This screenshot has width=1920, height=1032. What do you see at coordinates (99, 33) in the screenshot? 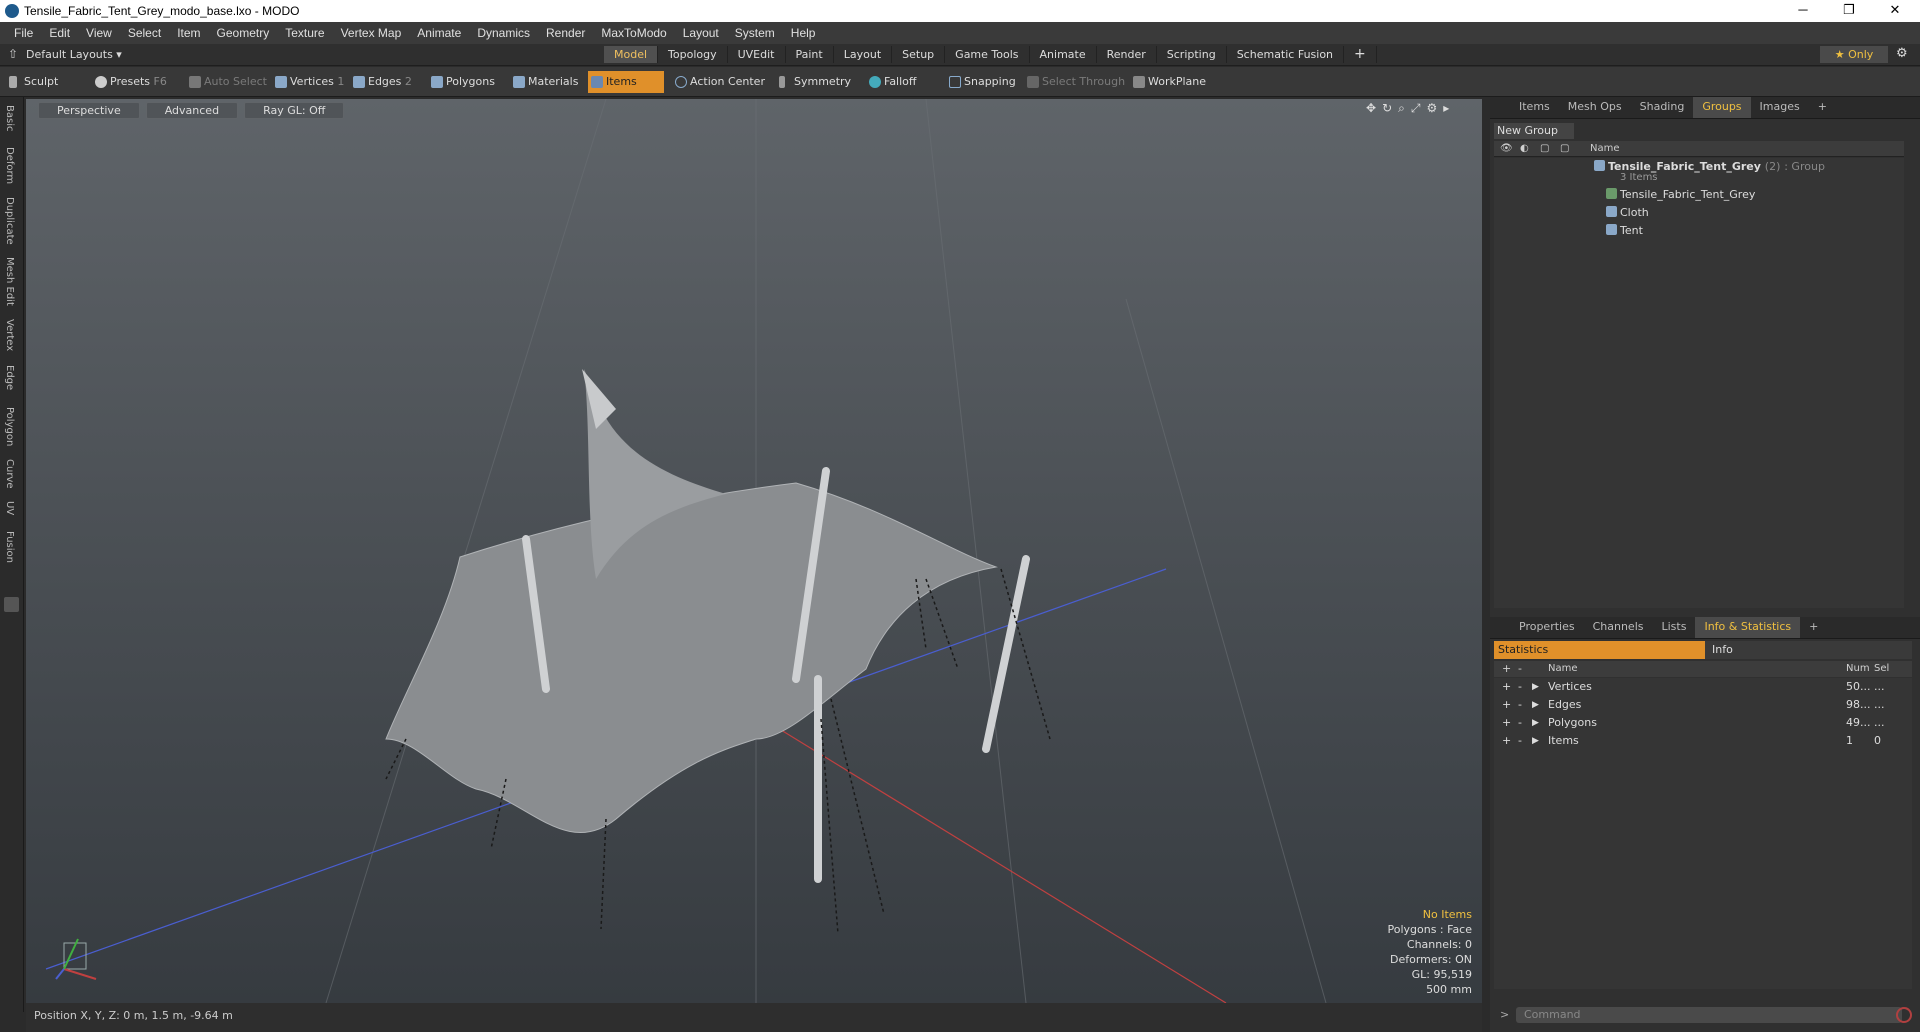
I see `menu-view: View` at bounding box center [99, 33].